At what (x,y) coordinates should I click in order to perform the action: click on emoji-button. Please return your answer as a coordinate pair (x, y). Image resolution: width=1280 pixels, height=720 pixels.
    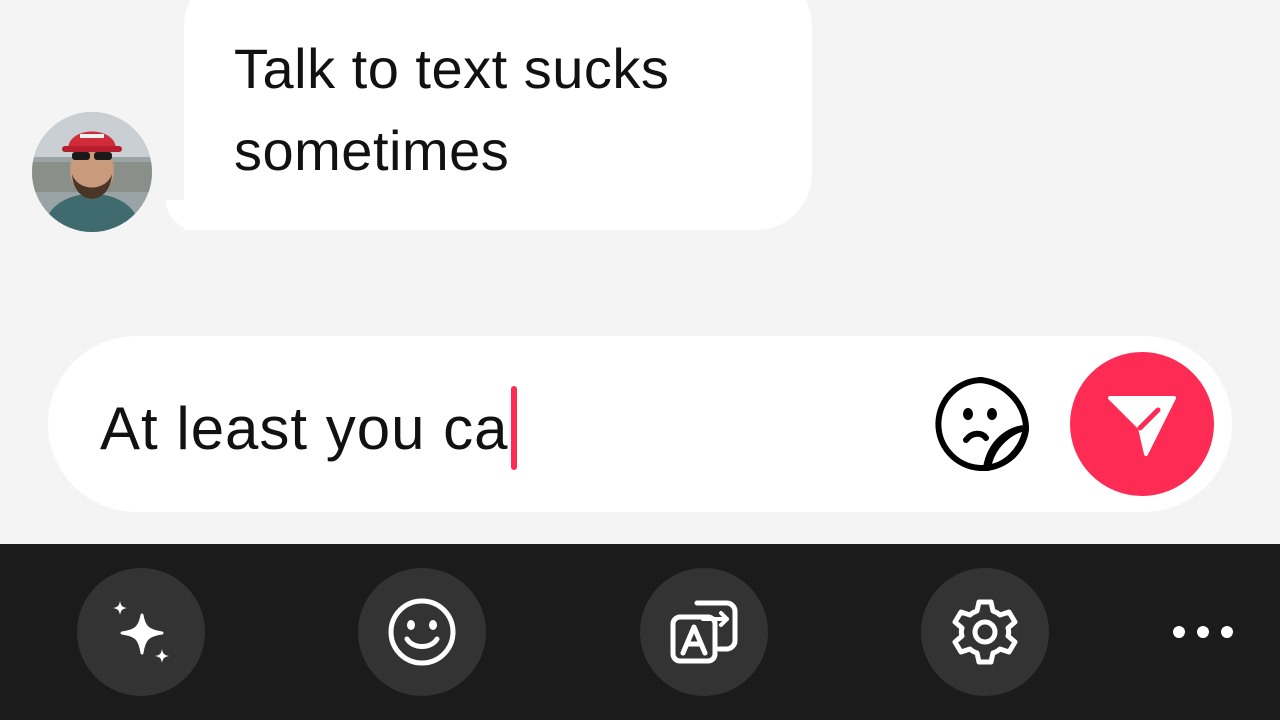
    Looking at the image, I should click on (422, 632).